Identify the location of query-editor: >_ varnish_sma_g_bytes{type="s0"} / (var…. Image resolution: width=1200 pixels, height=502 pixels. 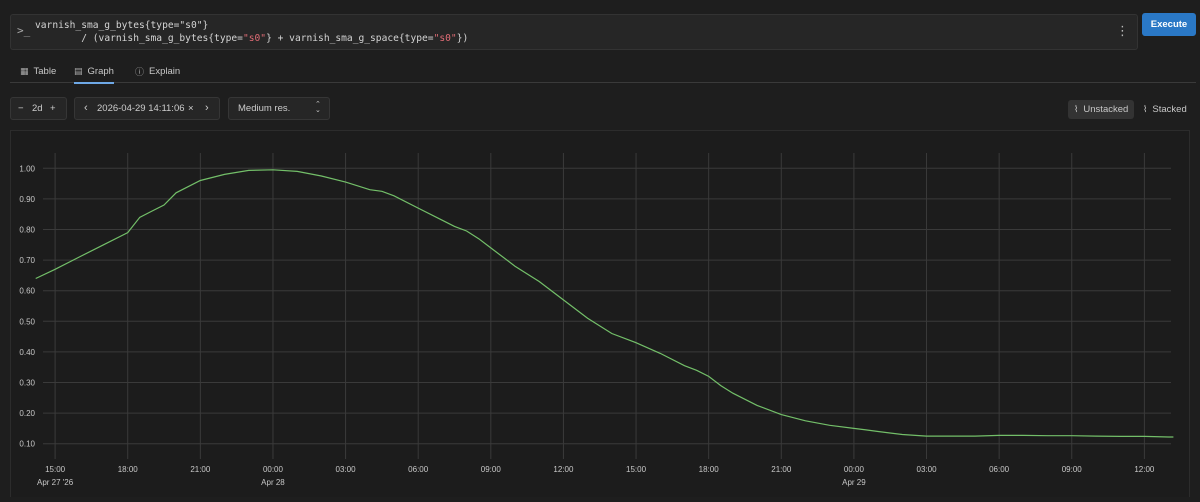
(574, 32).